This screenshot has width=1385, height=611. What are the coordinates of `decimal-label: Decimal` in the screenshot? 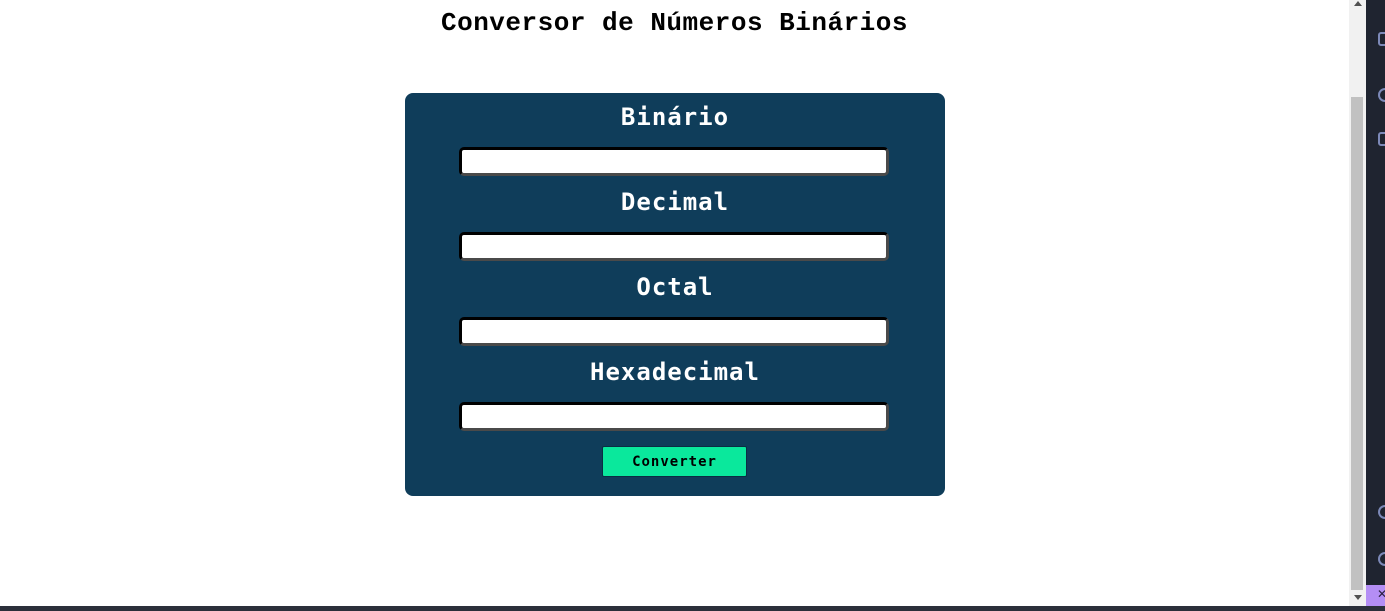 It's located at (675, 202).